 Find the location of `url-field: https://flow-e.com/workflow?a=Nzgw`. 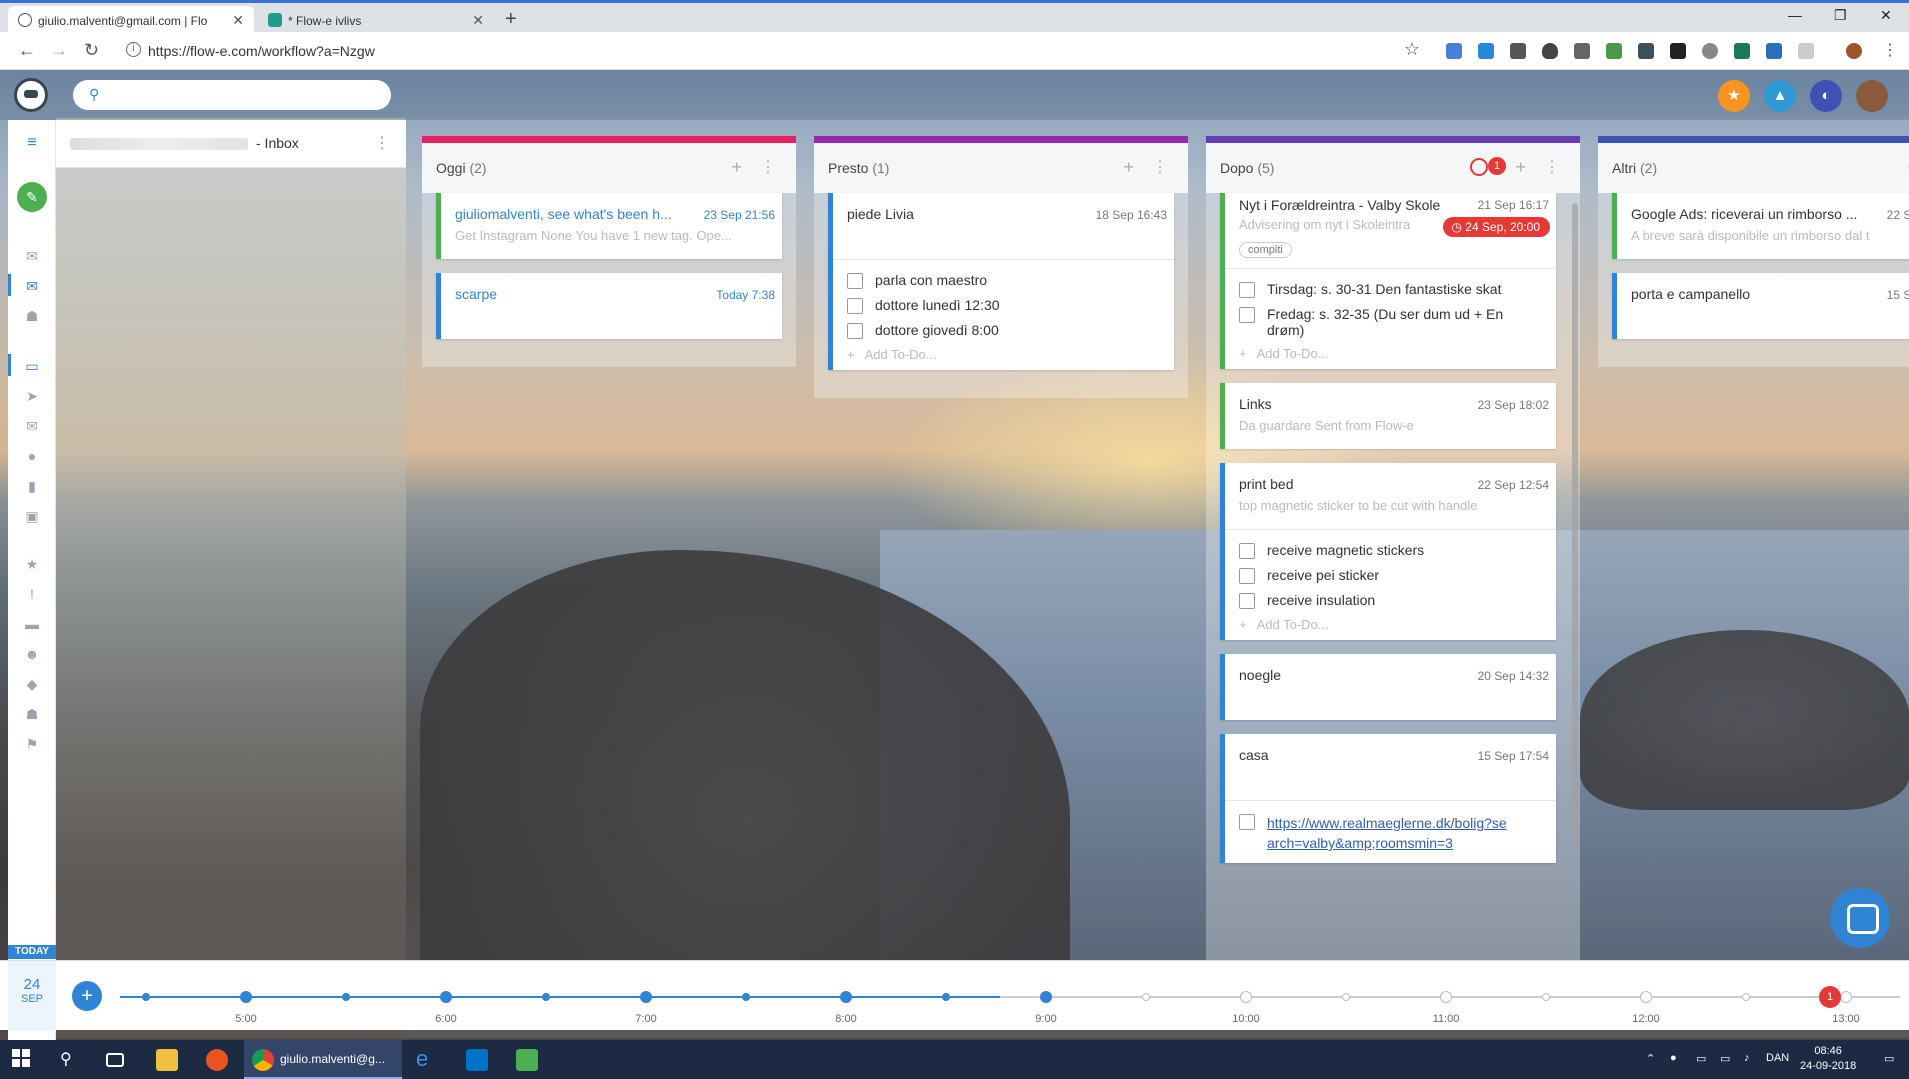

url-field: https://flow-e.com/workflow?a=Nzgw is located at coordinates (261, 51).